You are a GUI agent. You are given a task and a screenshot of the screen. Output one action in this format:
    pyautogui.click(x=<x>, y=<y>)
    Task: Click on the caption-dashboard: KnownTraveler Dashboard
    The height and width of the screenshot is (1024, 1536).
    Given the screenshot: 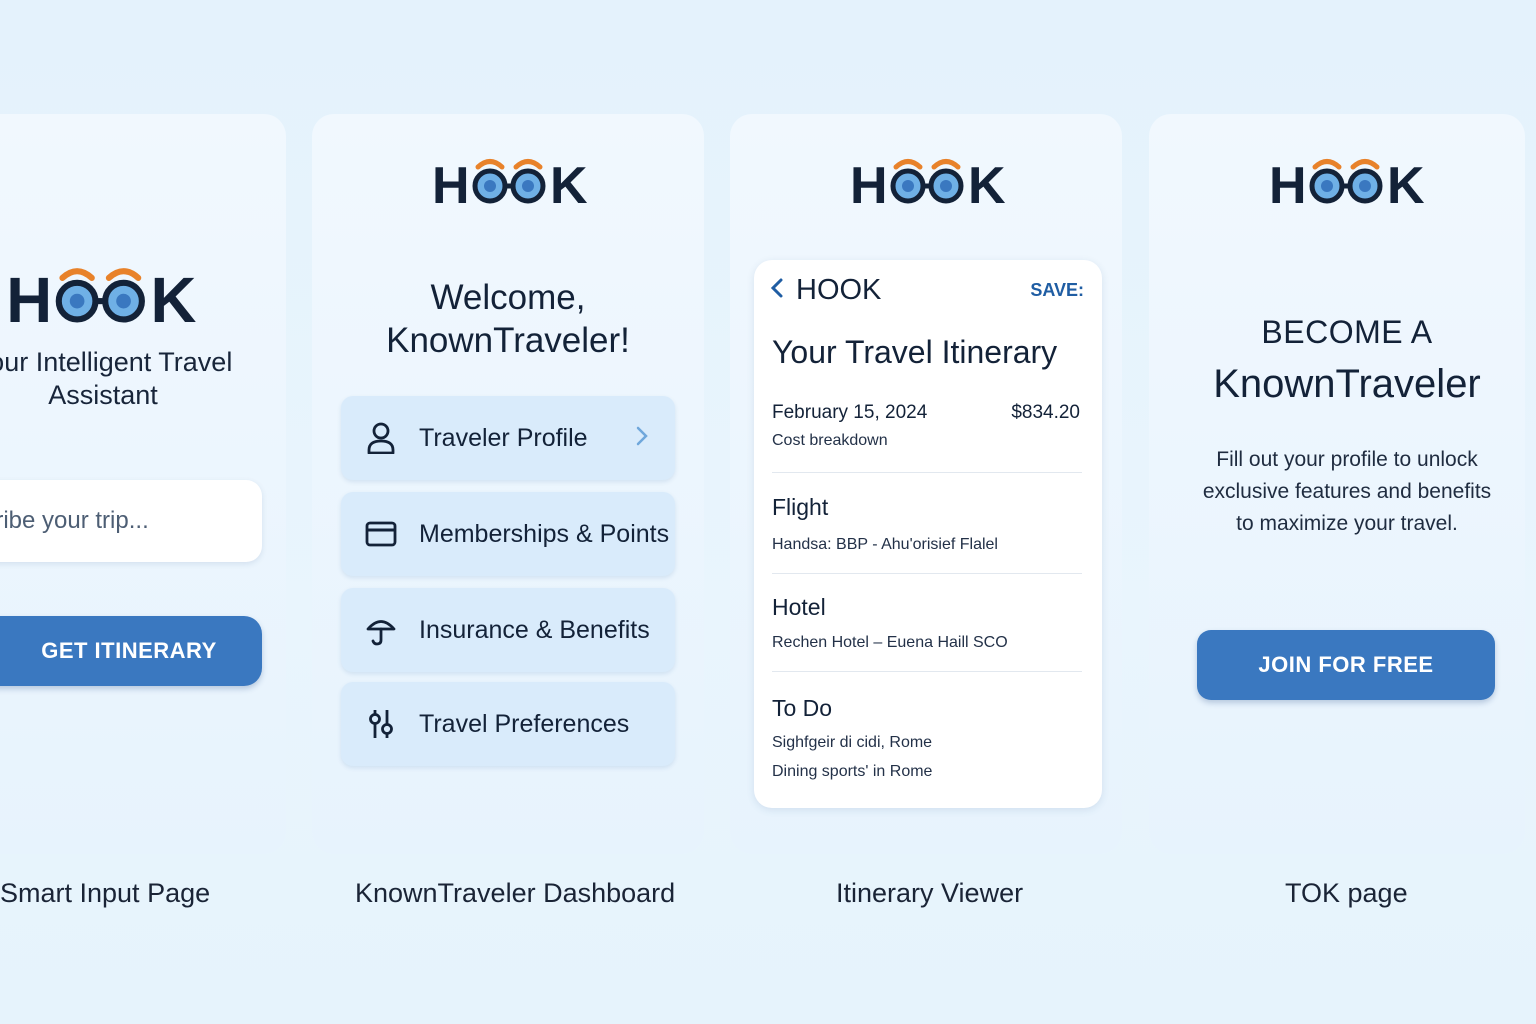 What is the action you would take?
    pyautogui.click(x=515, y=893)
    